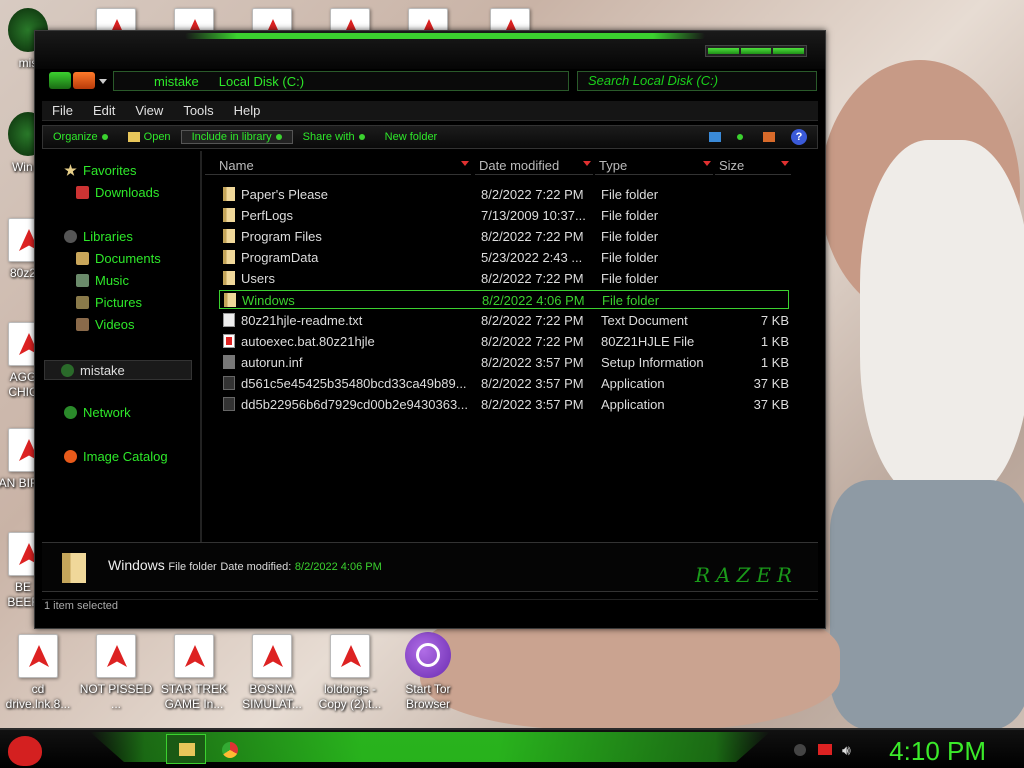 The height and width of the screenshot is (768, 1024). I want to click on nav-libraries: Libraries, so click(98, 236).